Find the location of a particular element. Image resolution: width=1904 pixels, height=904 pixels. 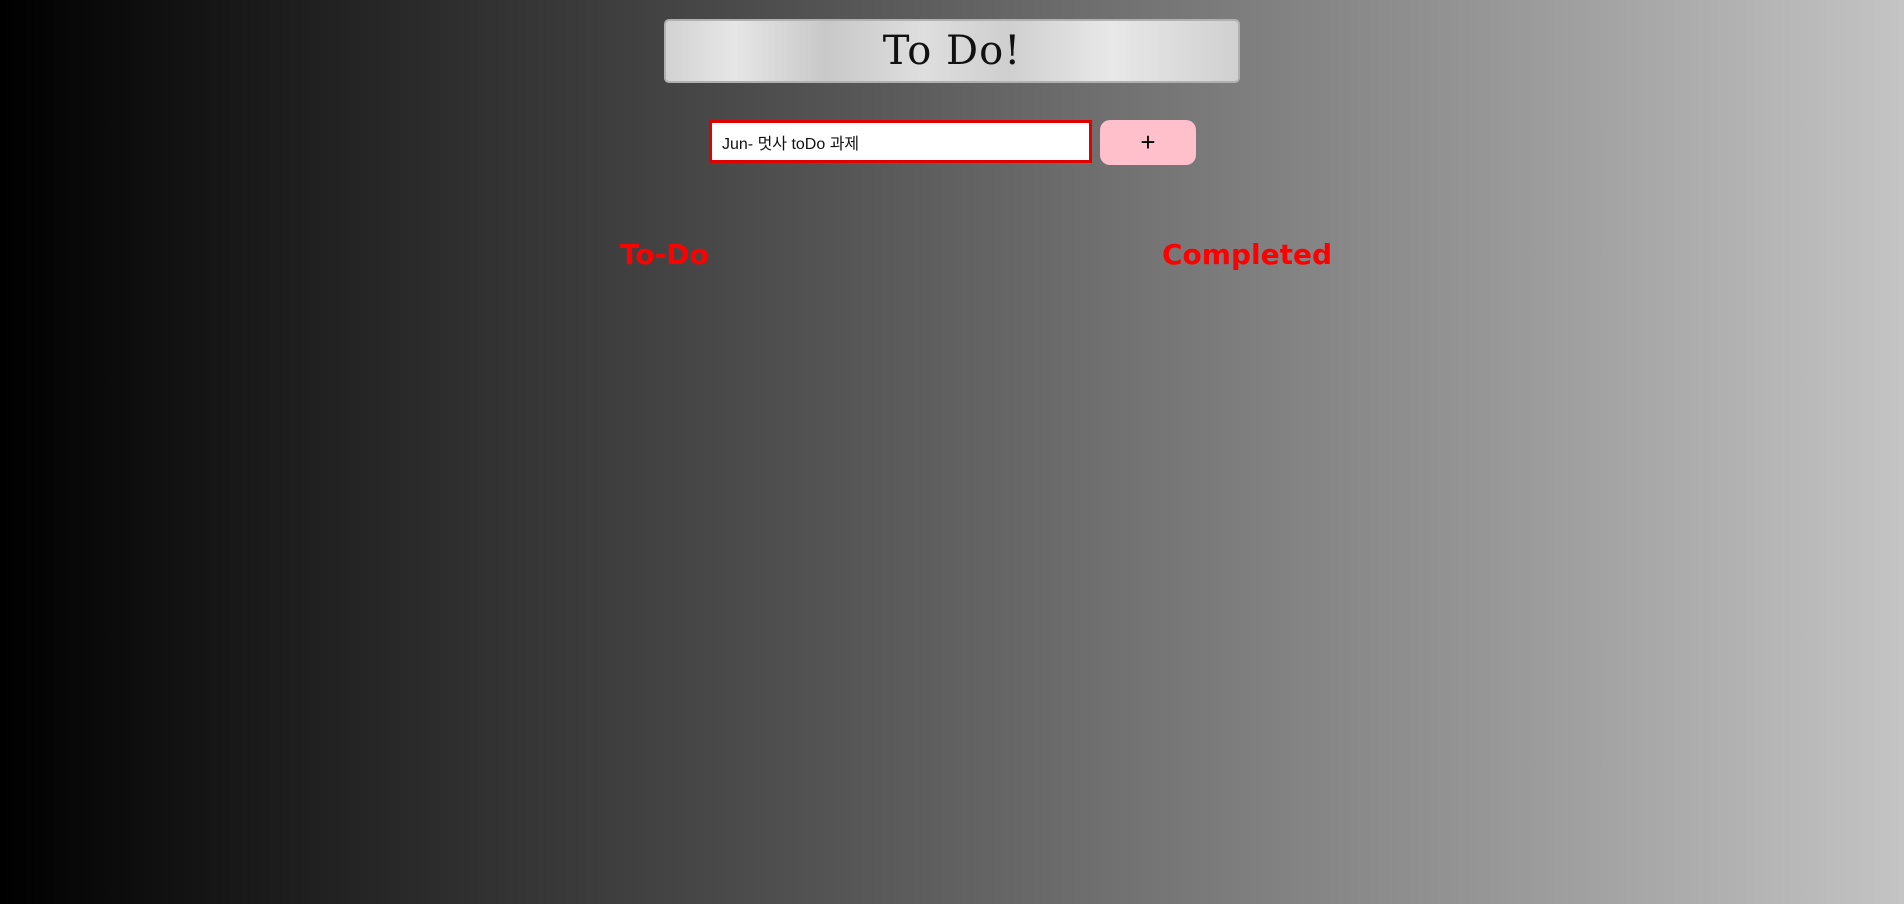

completed-section-heading: Completed is located at coordinates (1247, 254).